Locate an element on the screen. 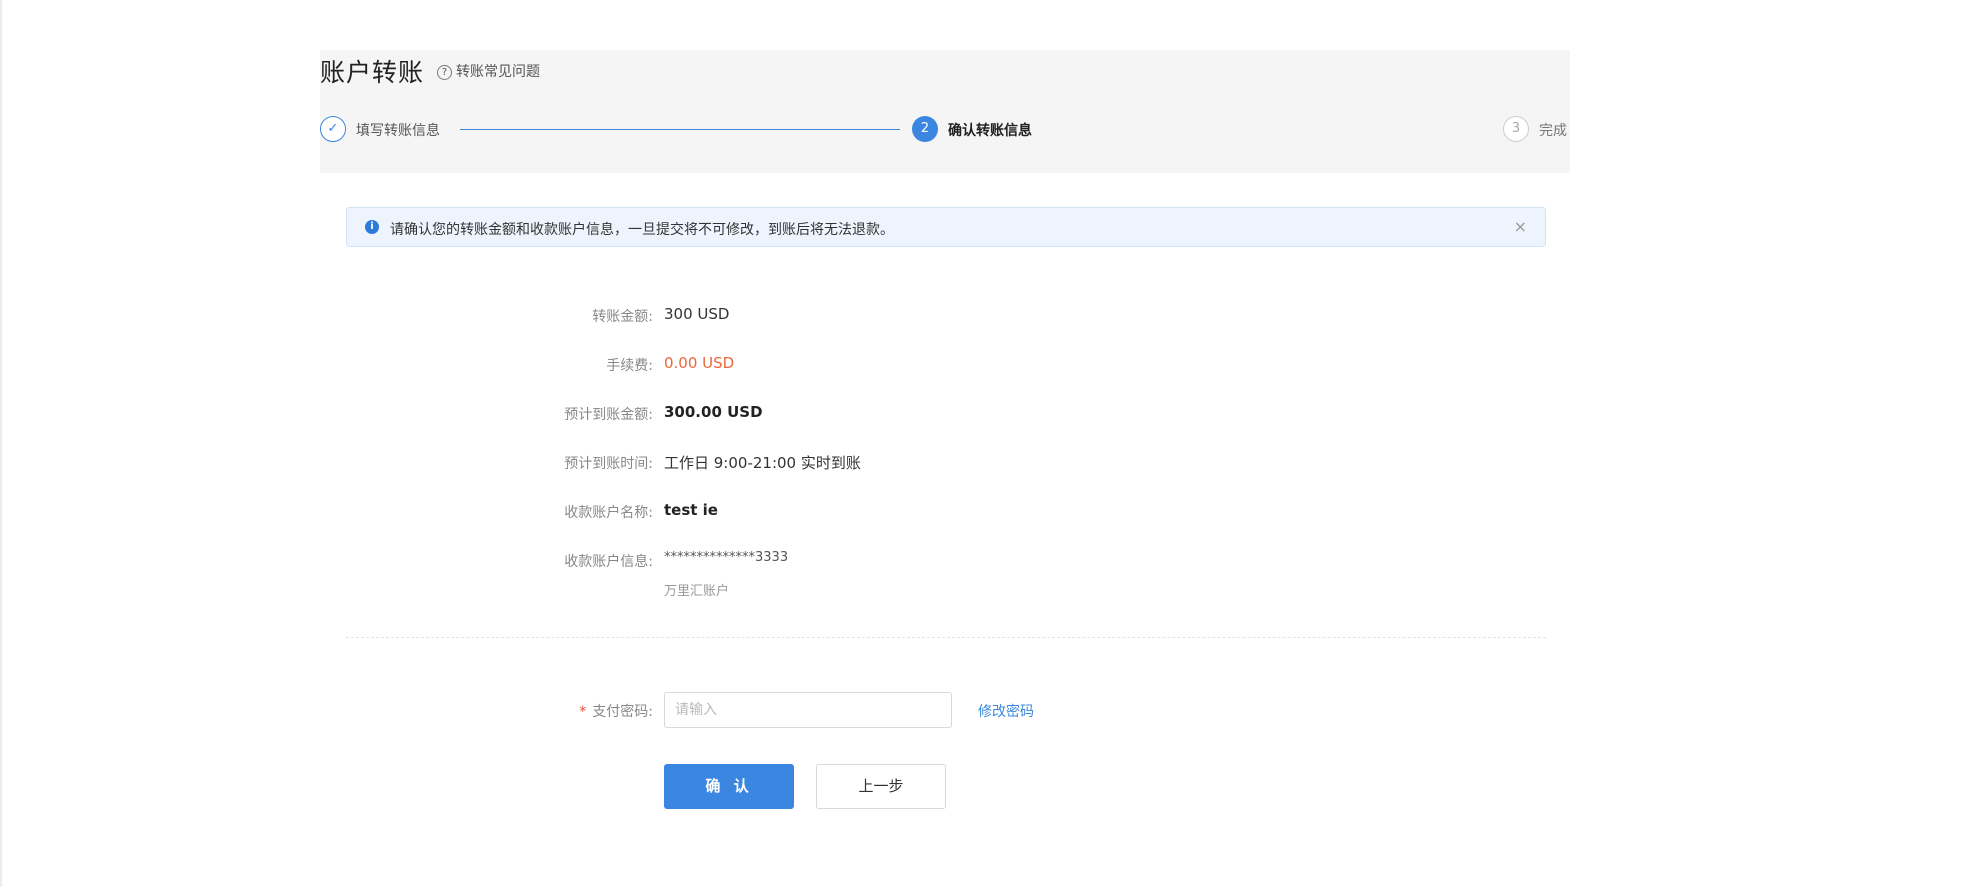 The image size is (1983, 887). payee-account-type: 万里汇账户 is located at coordinates (697, 591).